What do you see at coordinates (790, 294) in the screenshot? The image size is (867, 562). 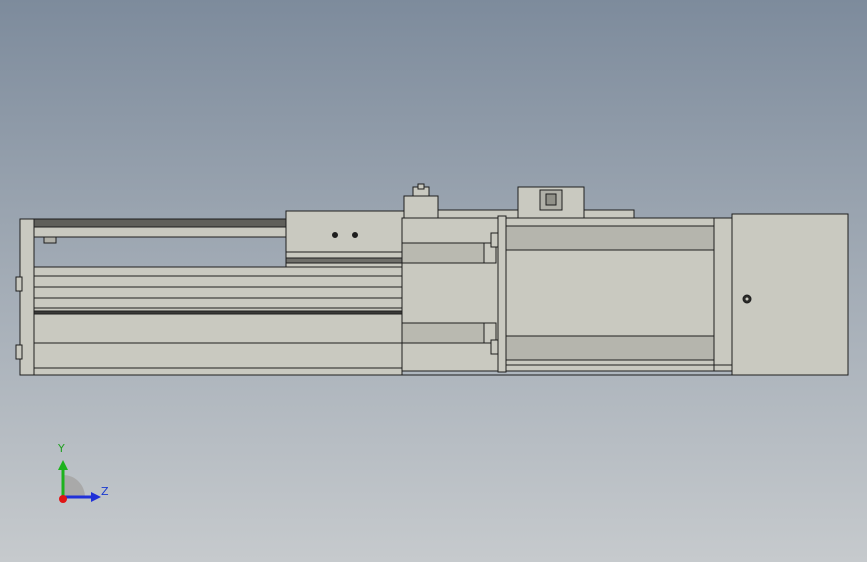 I see `encoder-cover` at bounding box center [790, 294].